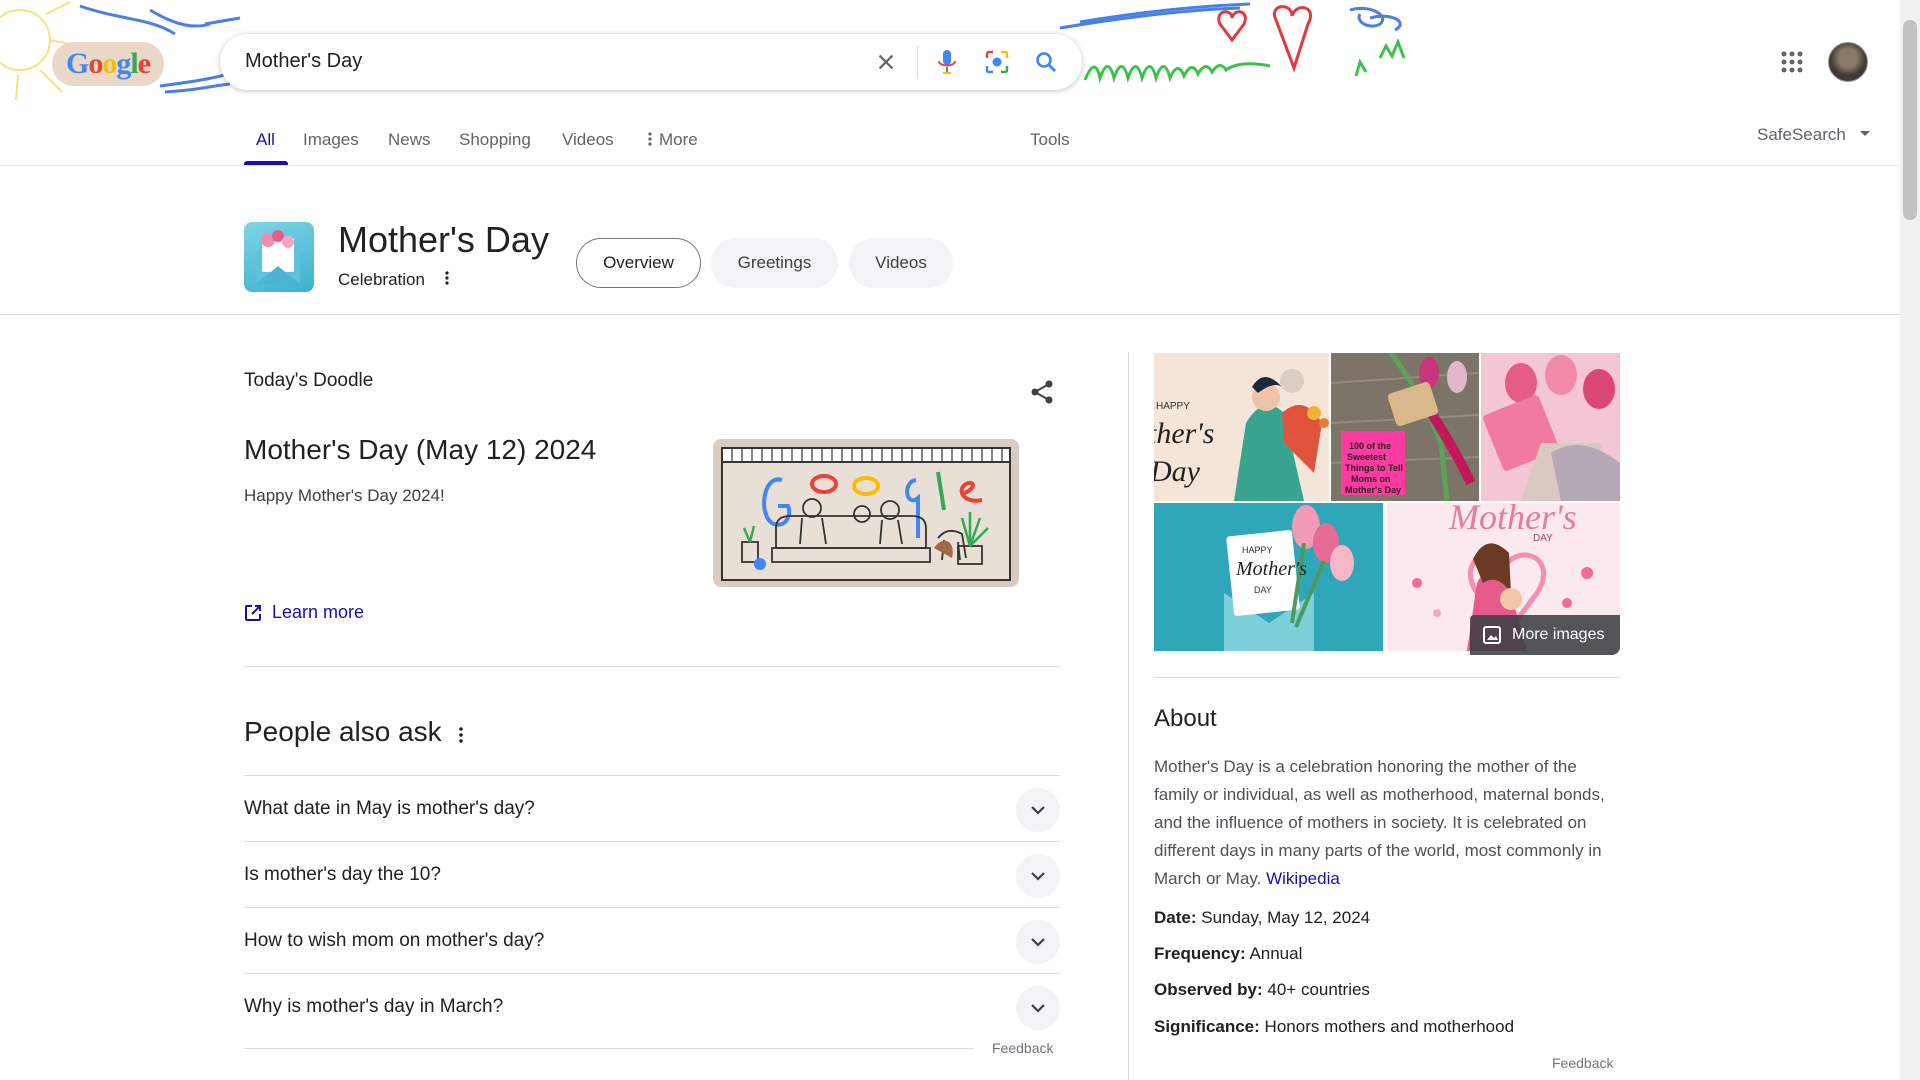 The image size is (1920, 1080). I want to click on fact-value: Annual, so click(1276, 953).